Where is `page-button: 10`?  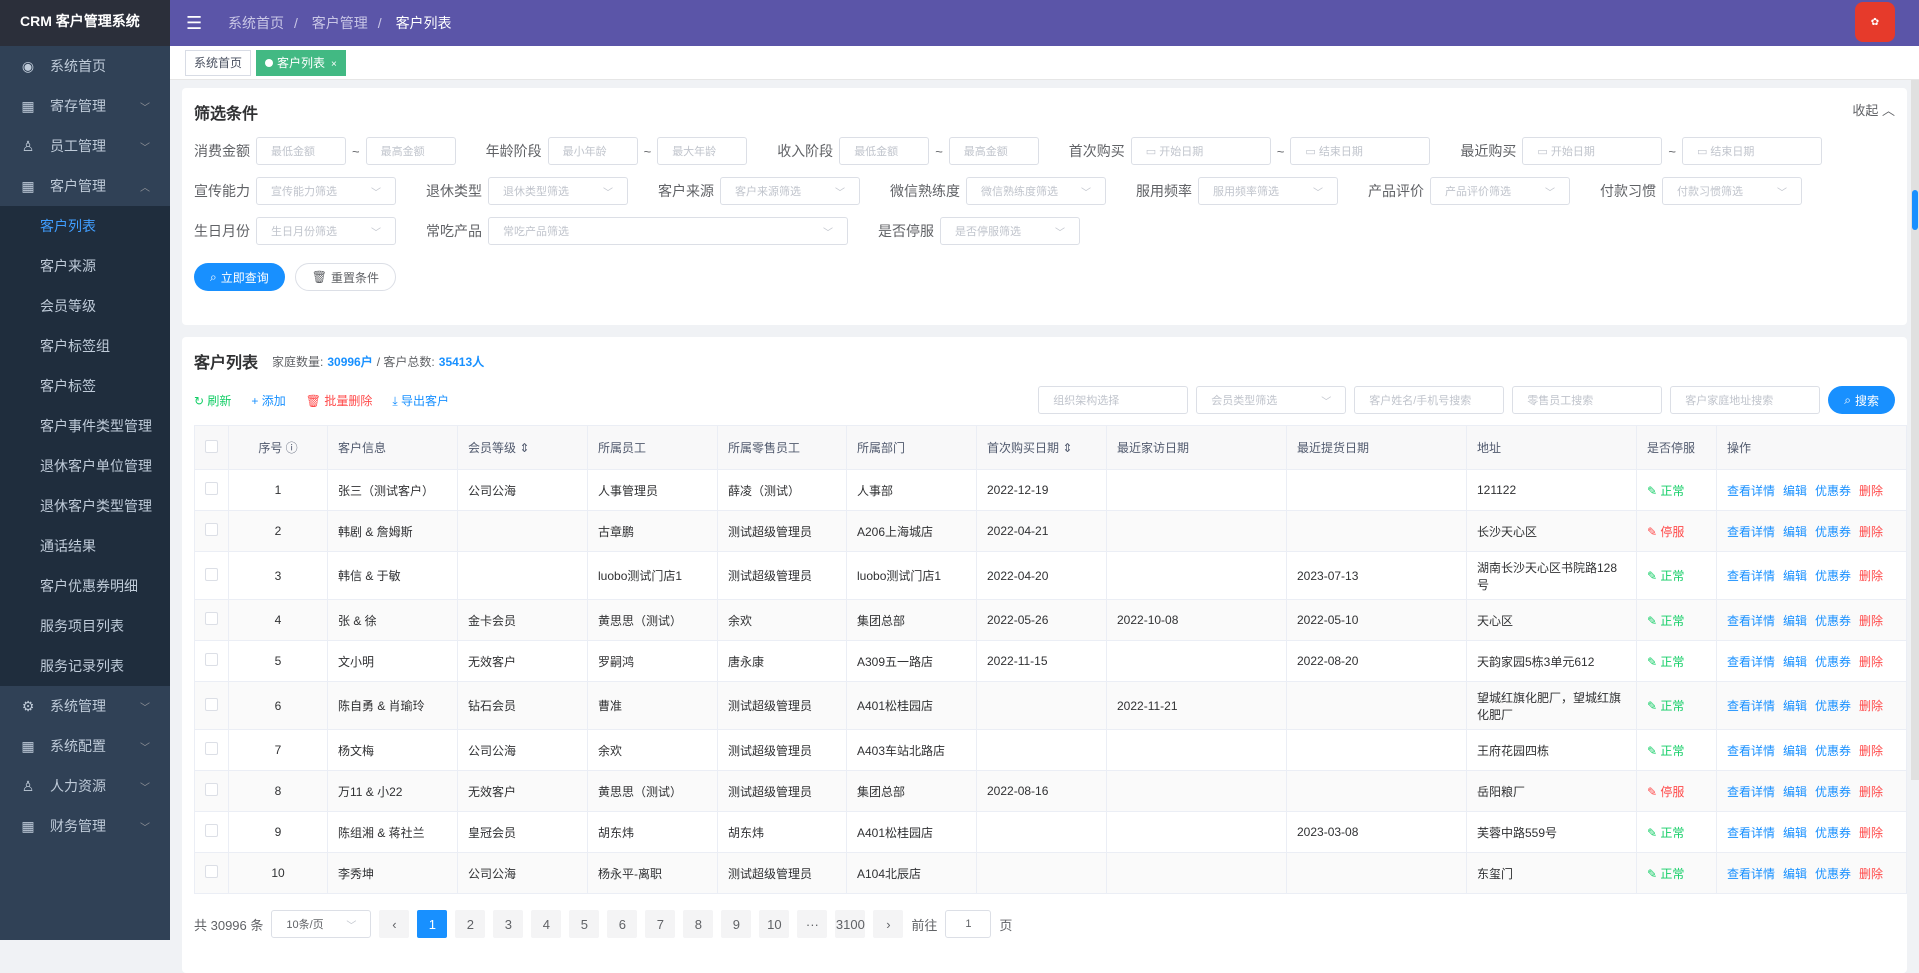 page-button: 10 is located at coordinates (774, 924).